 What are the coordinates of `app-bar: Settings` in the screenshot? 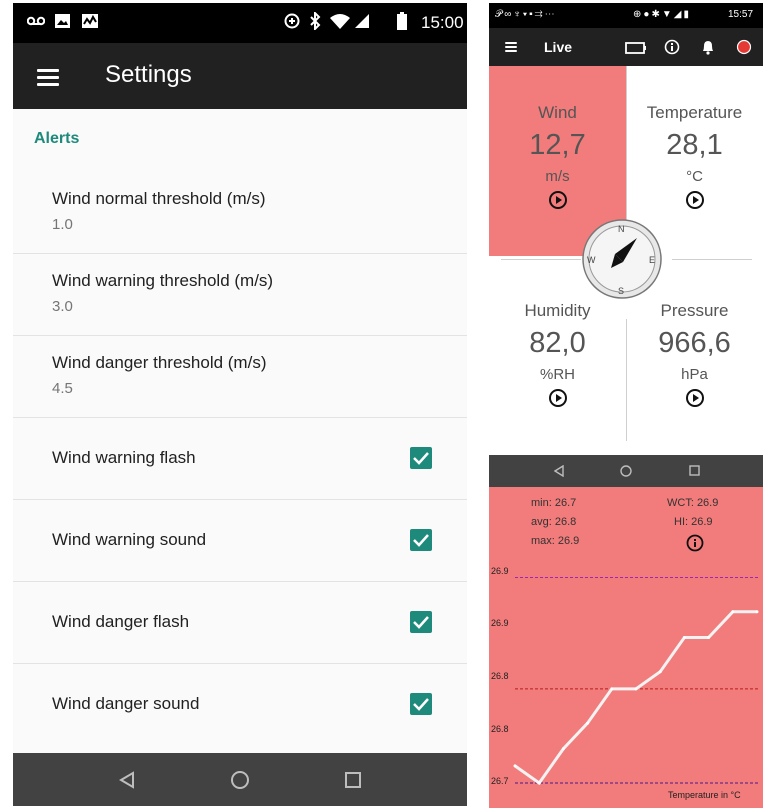 It's located at (240, 76).